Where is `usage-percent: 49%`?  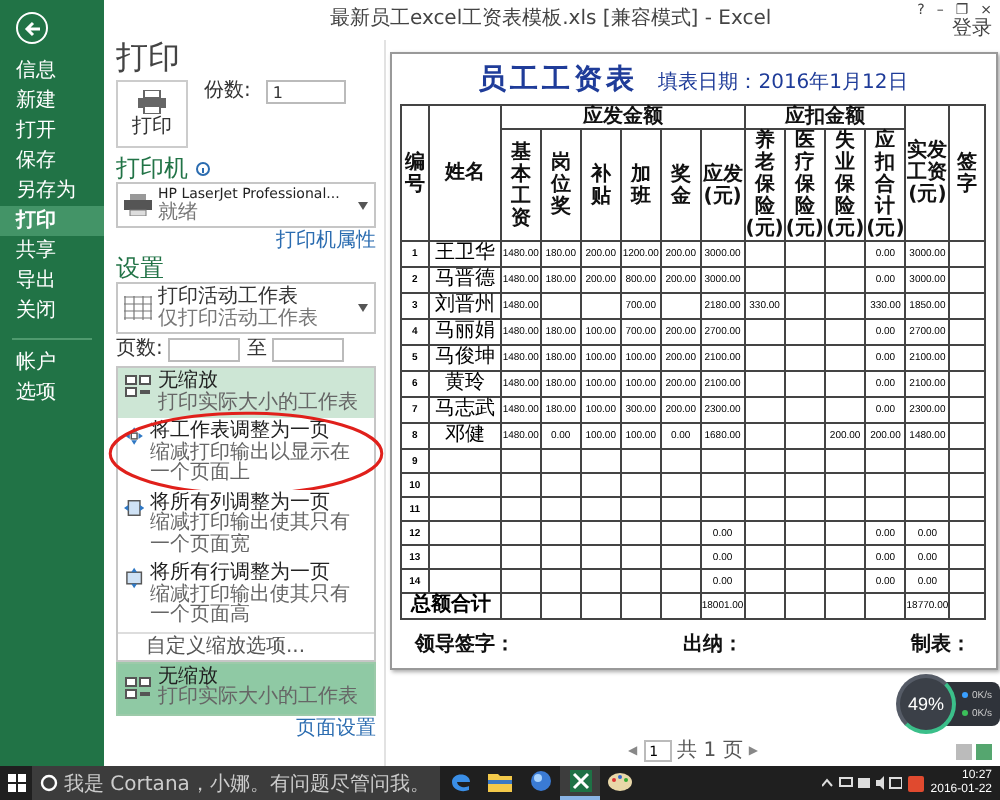
usage-percent: 49% is located at coordinates (925, 704).